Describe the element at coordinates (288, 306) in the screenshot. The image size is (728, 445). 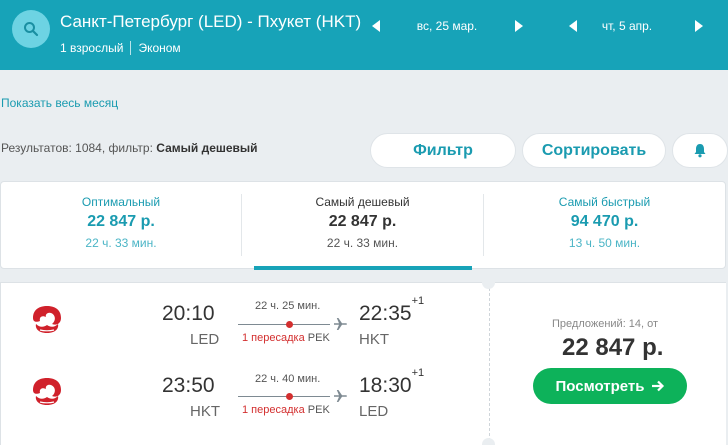
I see `flight-duration: 22 ч. 25 мин.` at that location.